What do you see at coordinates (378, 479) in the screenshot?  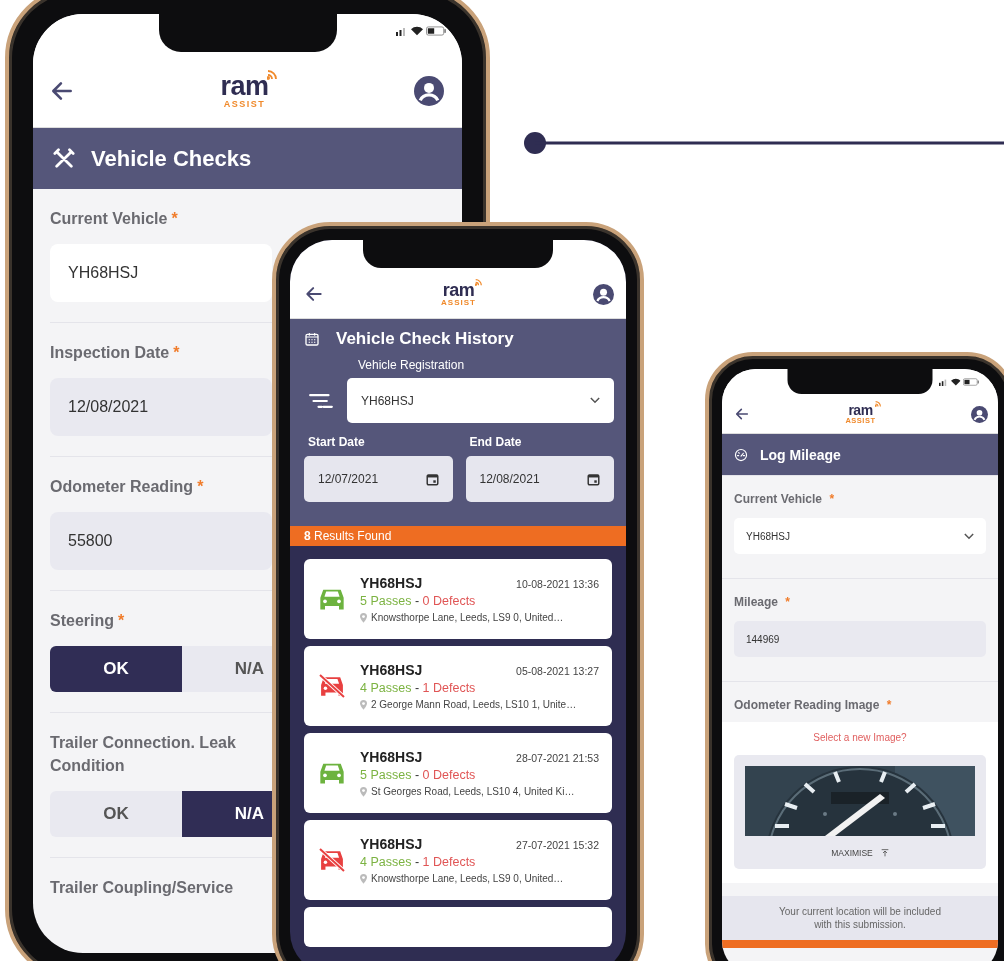 I see `date-field: 12/07/2021` at bounding box center [378, 479].